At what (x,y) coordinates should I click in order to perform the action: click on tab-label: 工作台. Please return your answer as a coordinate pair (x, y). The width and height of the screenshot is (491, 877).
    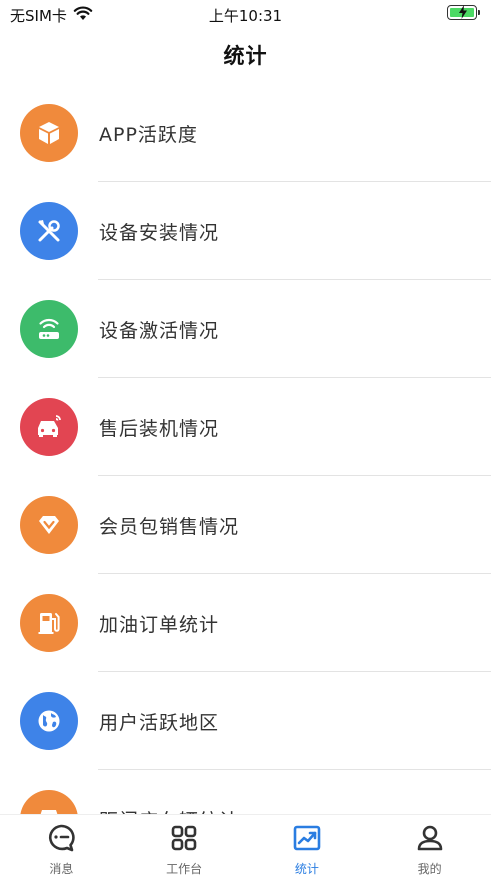
    Looking at the image, I should click on (184, 869).